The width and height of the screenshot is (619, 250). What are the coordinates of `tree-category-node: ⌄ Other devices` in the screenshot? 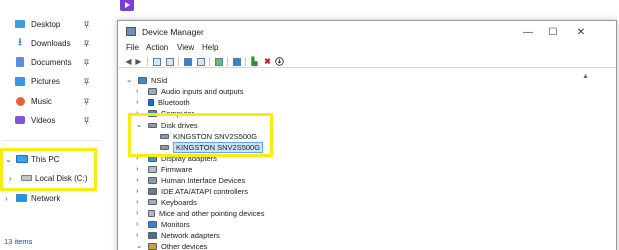 It's located at (172, 245).